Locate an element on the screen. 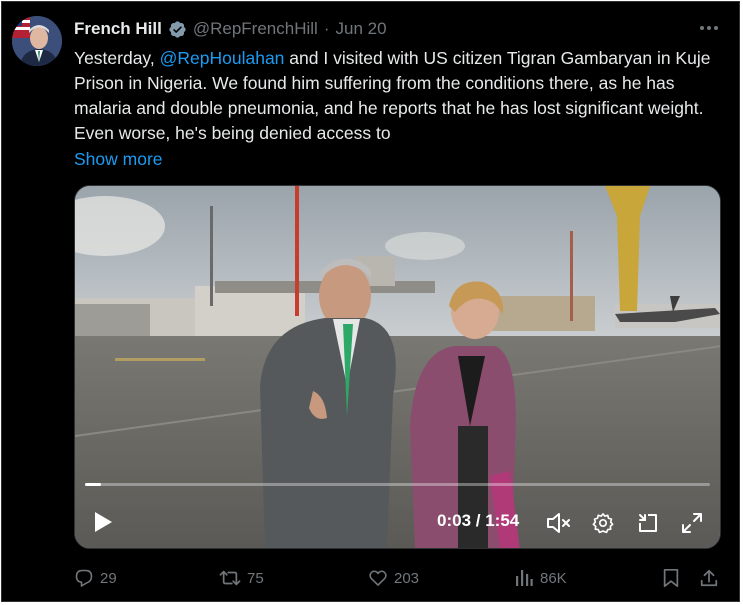 This screenshot has height=605, width=743. tweet-text-start: Yesterday, is located at coordinates (117, 58).